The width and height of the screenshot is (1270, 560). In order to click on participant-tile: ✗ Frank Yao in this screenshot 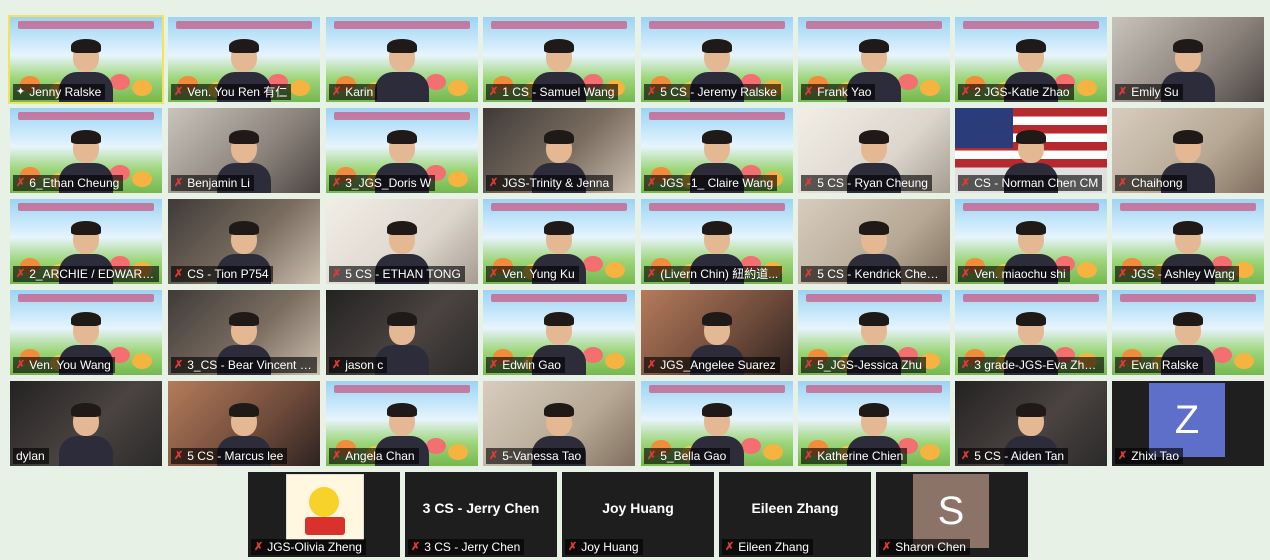, I will do `click(874, 59)`.